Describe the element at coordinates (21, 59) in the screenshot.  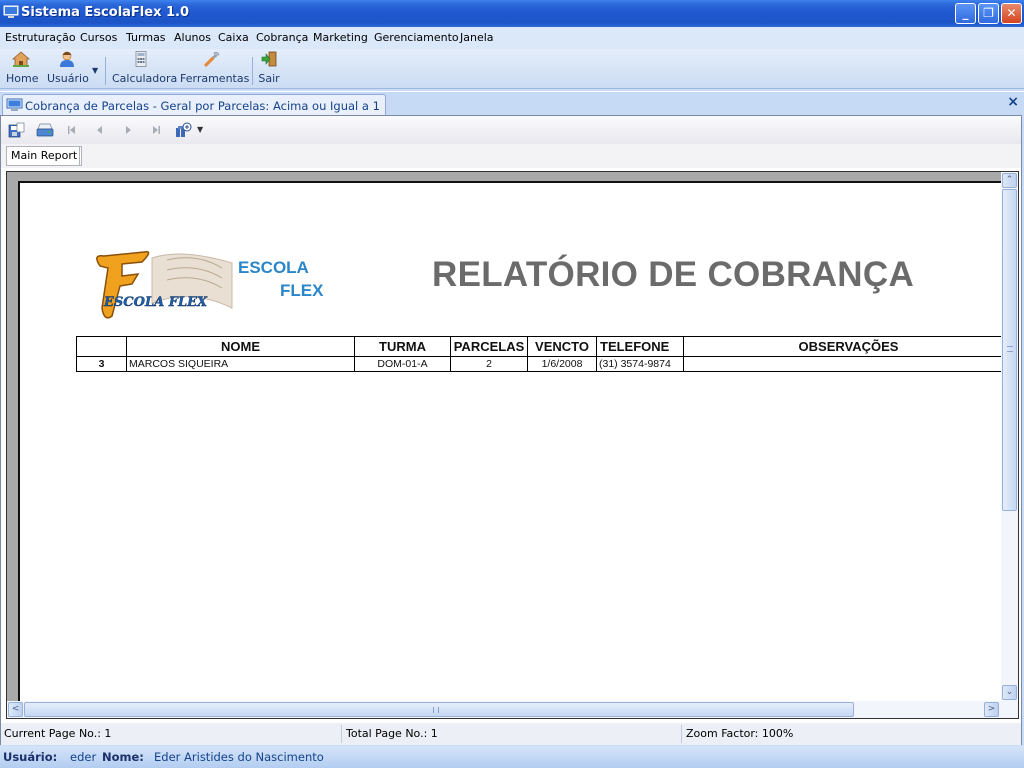
I see `home-icon` at that location.